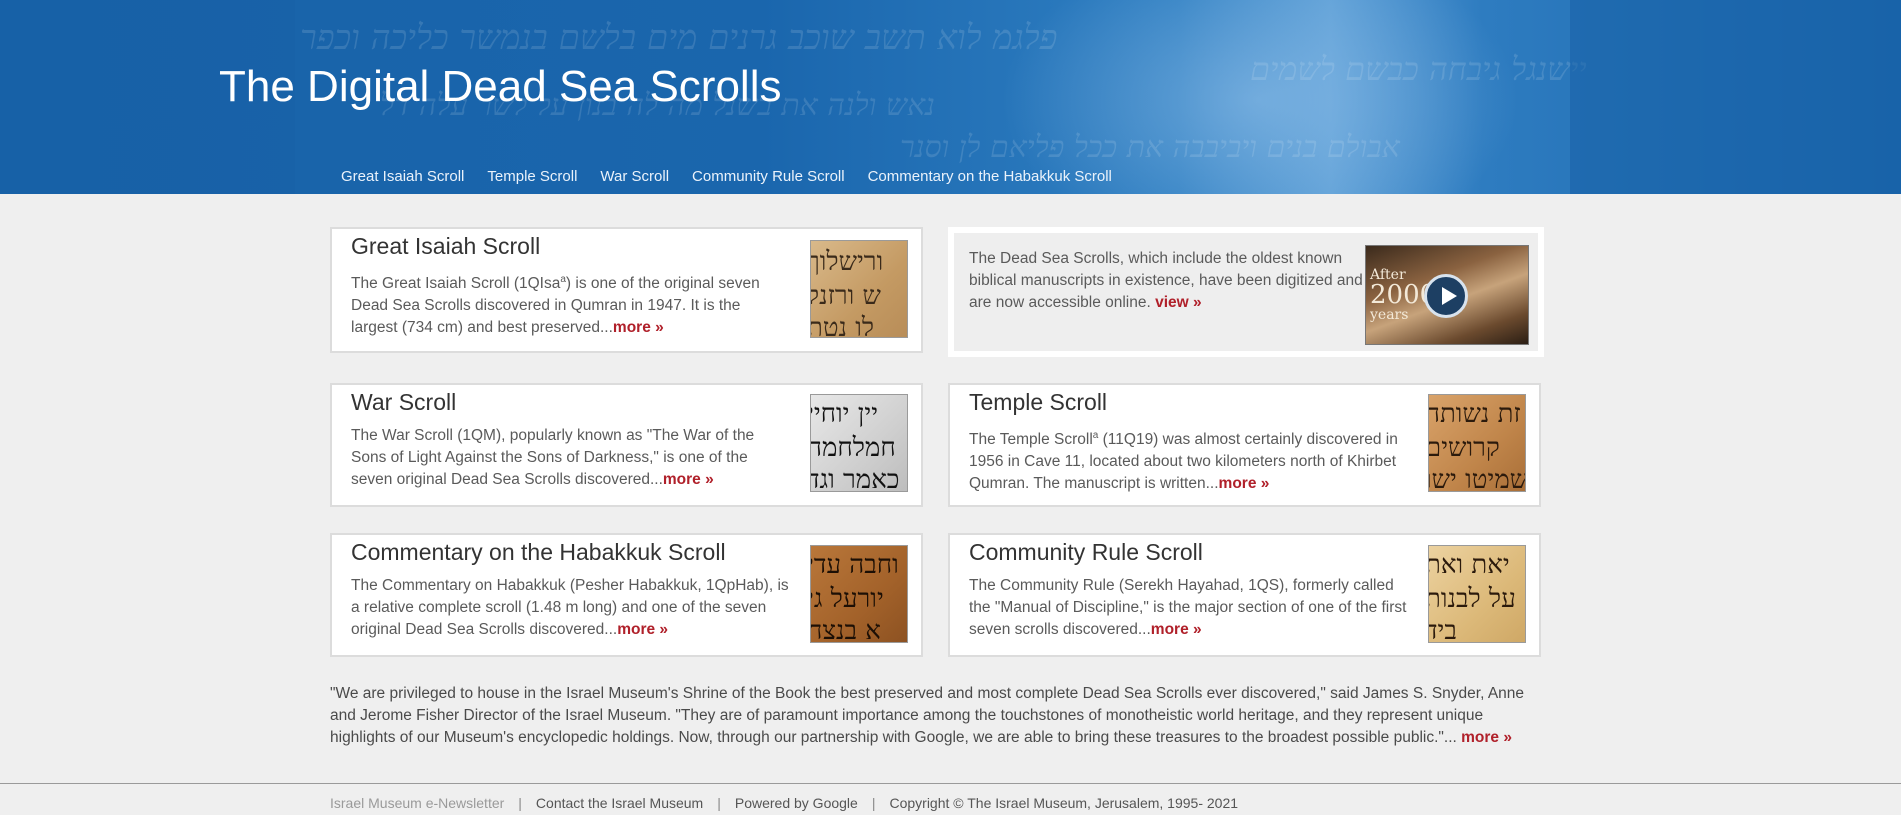 This screenshot has width=1901, height=815. What do you see at coordinates (500, 86) in the screenshot?
I see `site-title: The Digital Dead Sea Scrolls` at bounding box center [500, 86].